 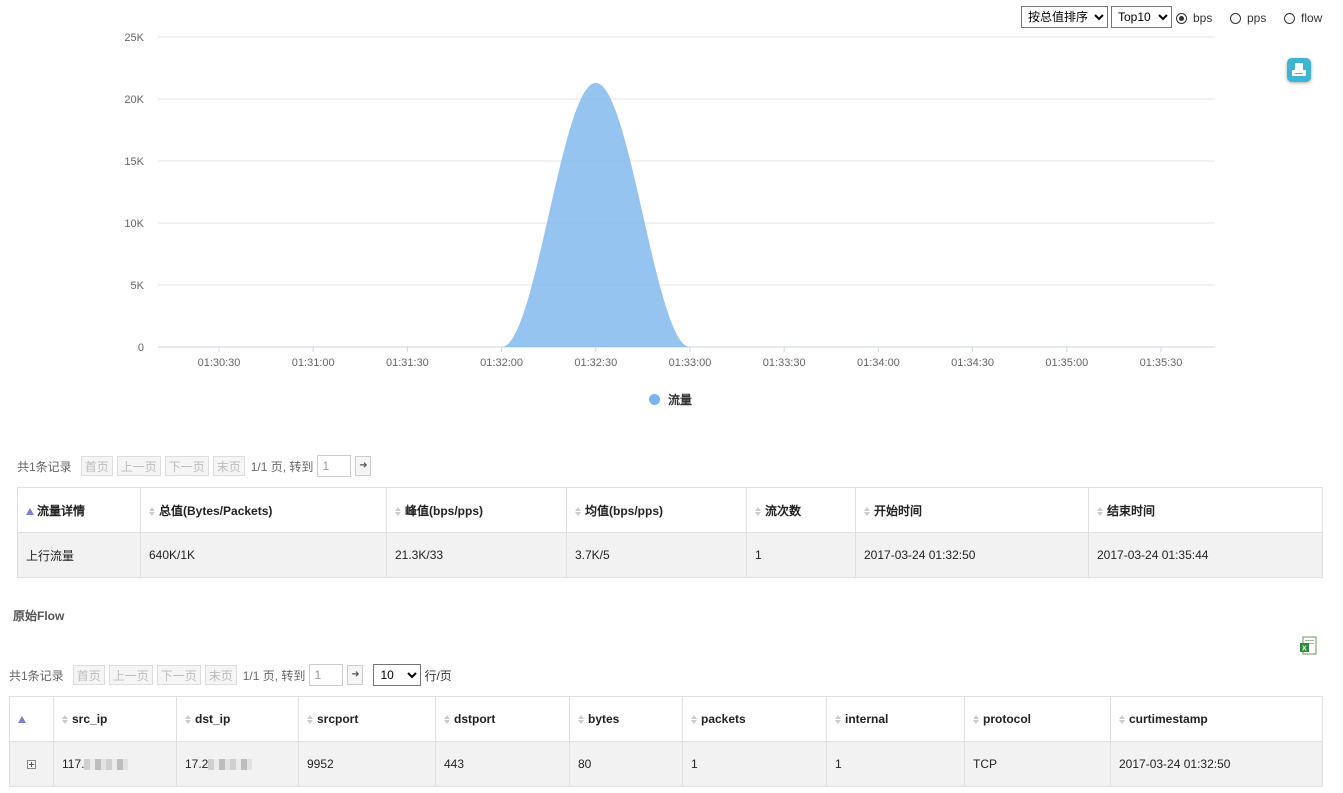 I want to click on x-tick-label: 01:32:30, so click(x=595, y=363).